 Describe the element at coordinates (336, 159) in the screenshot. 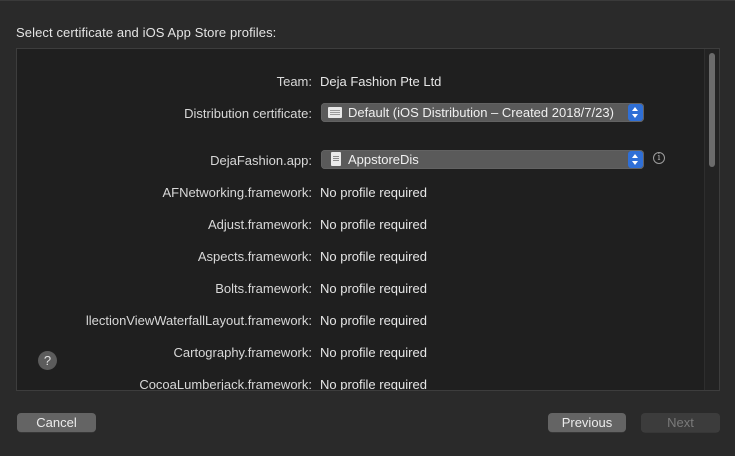

I see `profile-document-icon` at that location.